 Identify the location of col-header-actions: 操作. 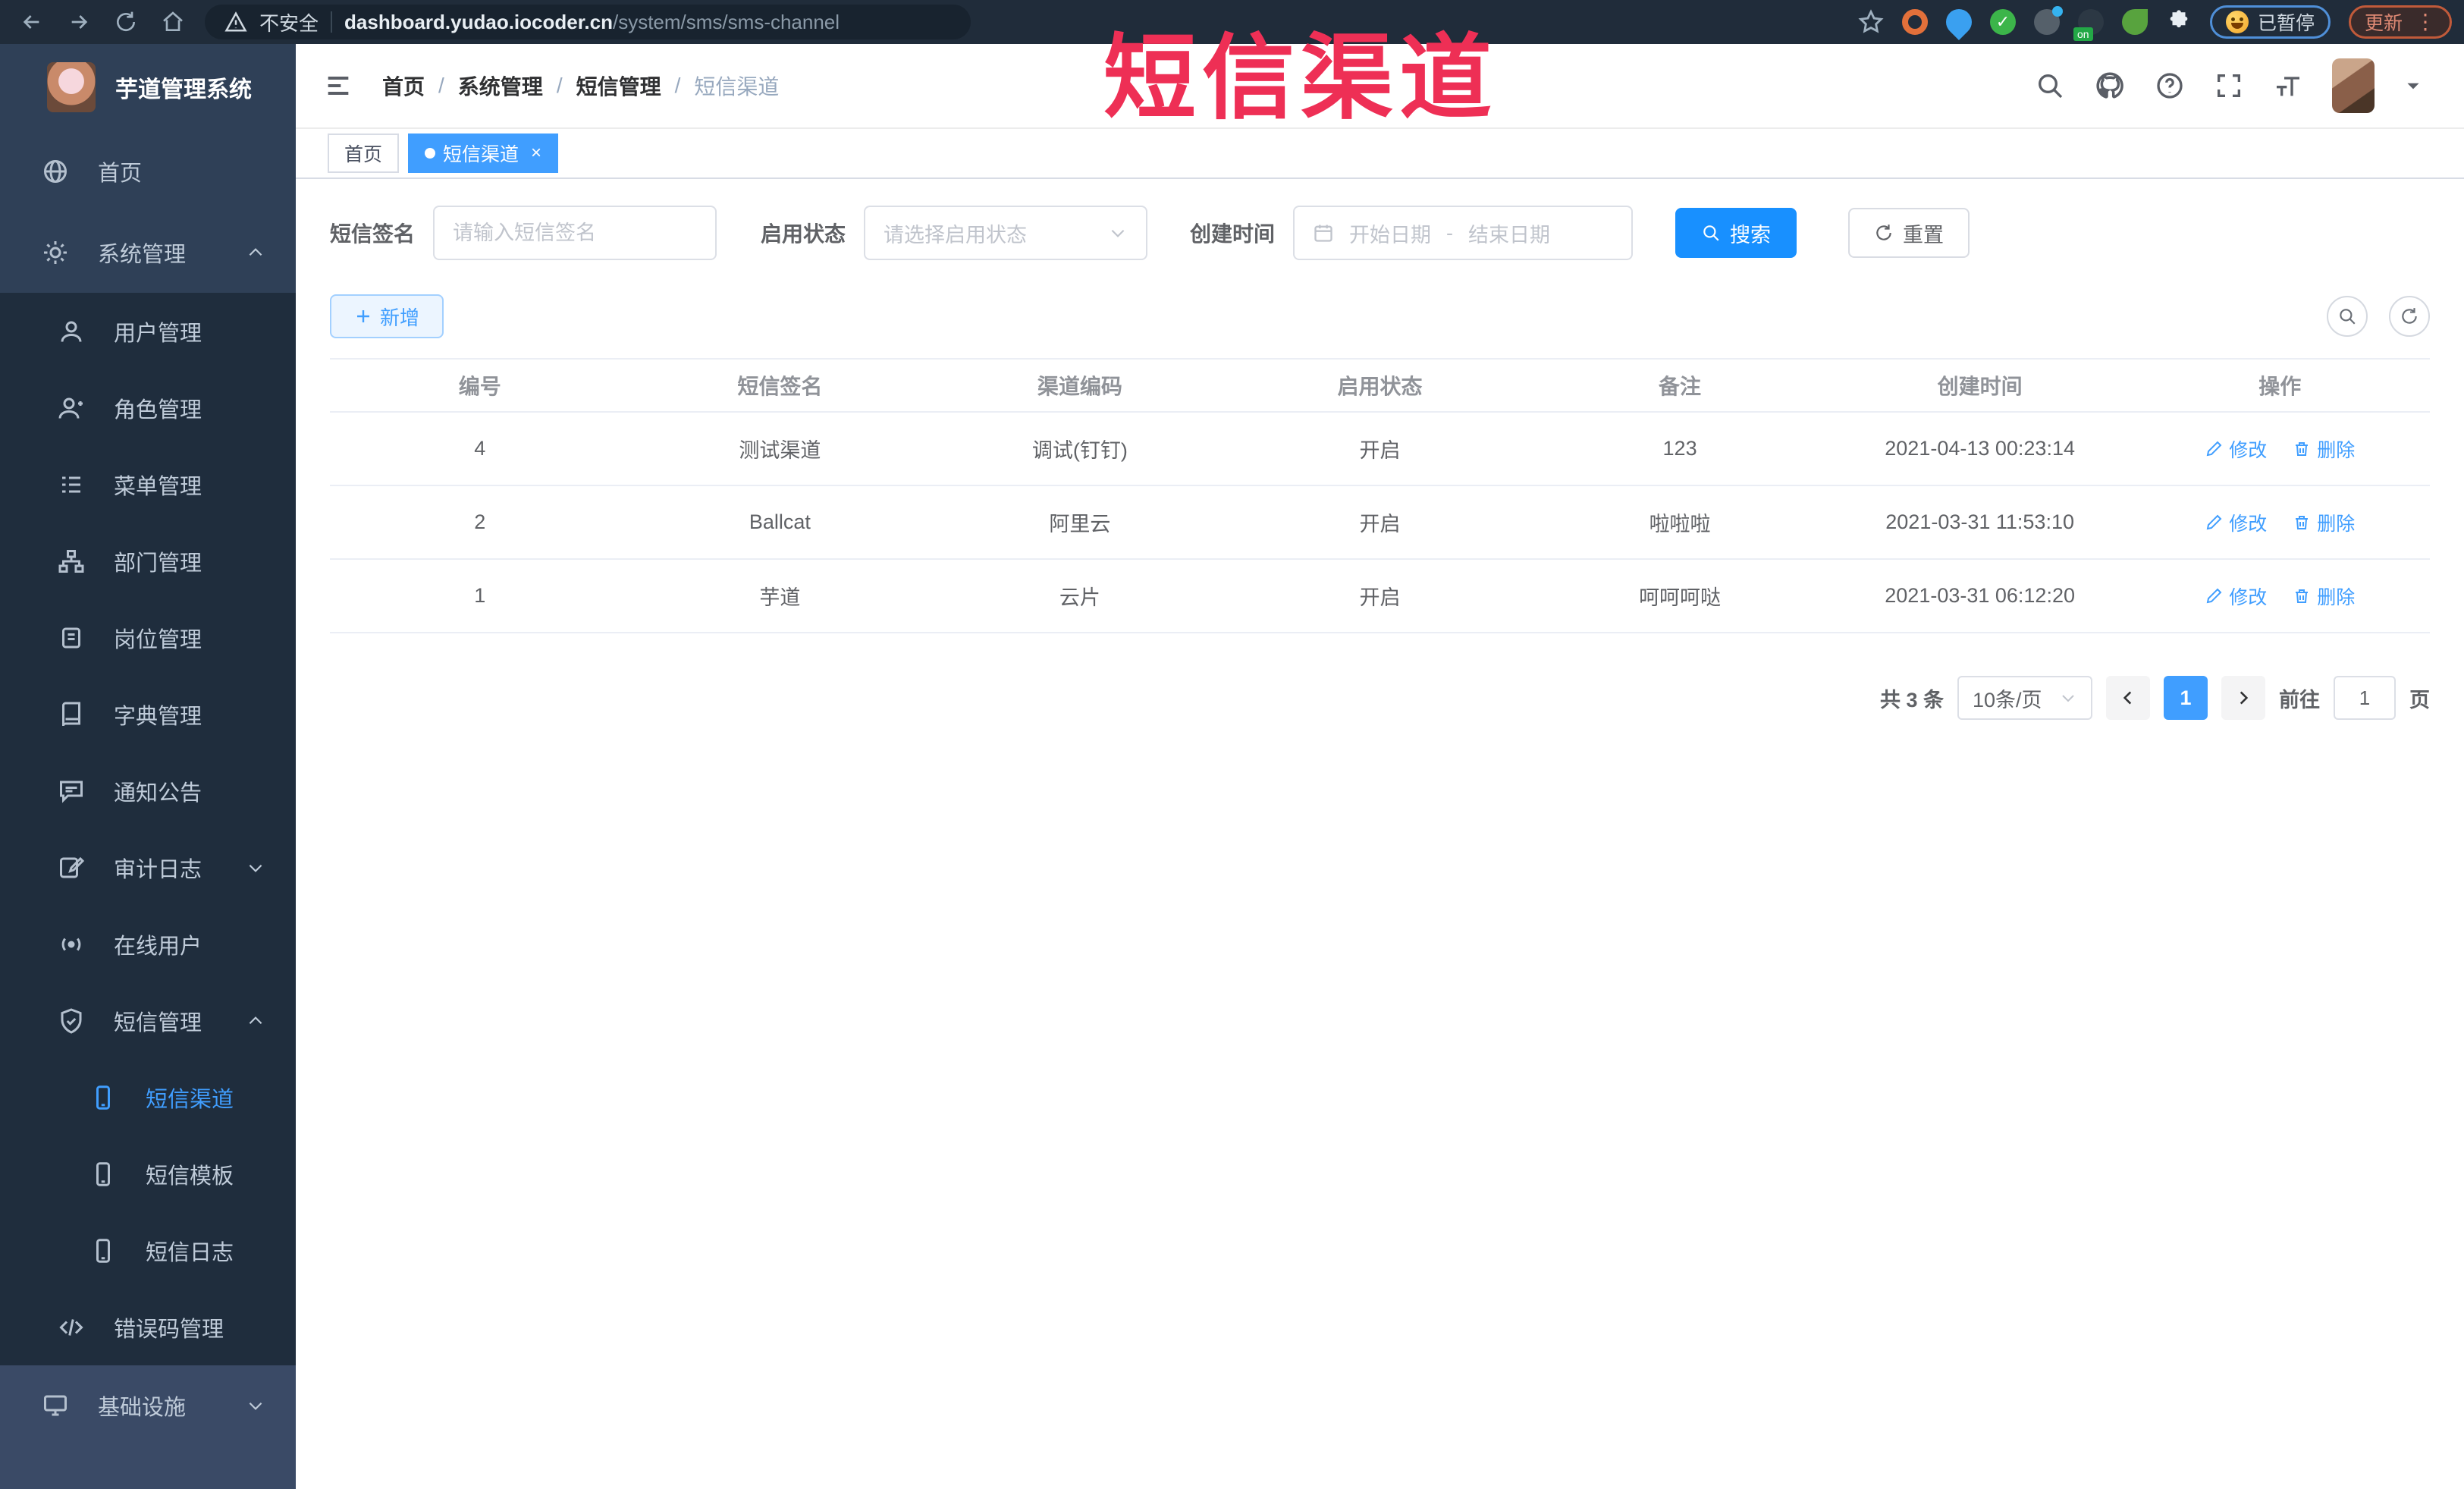
(2280, 386).